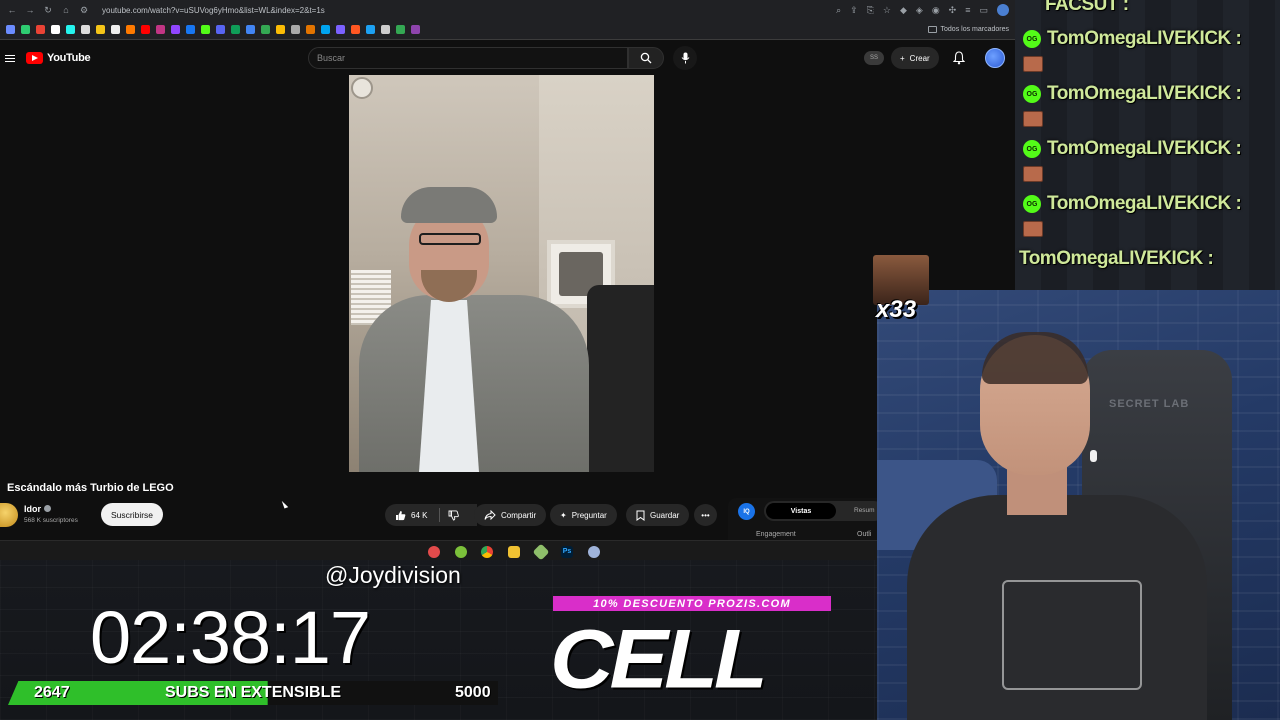 This screenshot has height=720, width=1280. What do you see at coordinates (34, 58) in the screenshot?
I see `youtube-play-icon` at bounding box center [34, 58].